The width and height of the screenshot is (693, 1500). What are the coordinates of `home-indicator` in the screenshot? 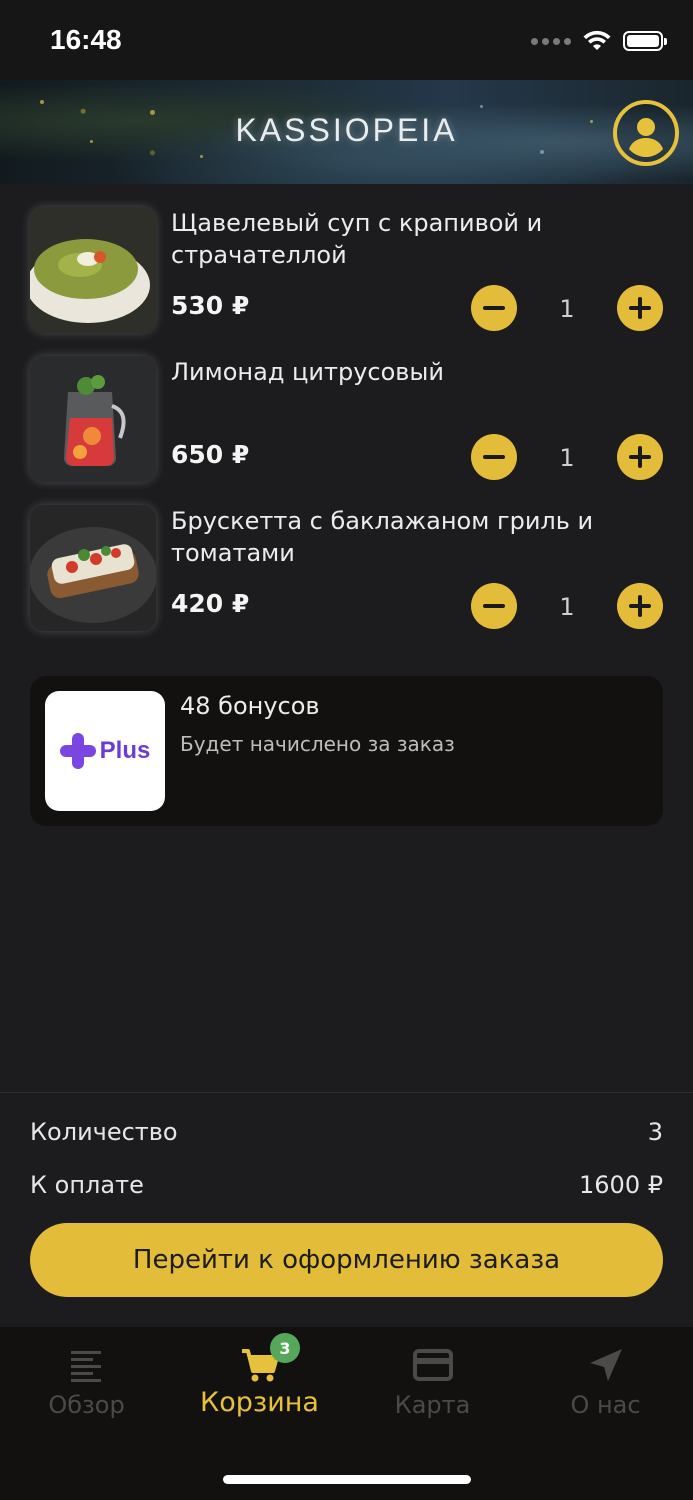 It's located at (347, 1479).